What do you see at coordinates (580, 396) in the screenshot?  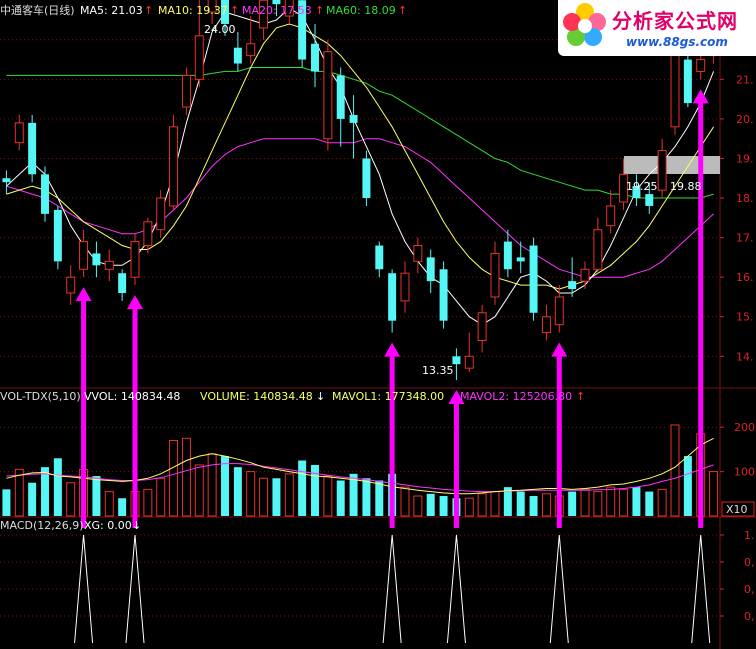 I see `mavol2-up-arrow: ↑` at bounding box center [580, 396].